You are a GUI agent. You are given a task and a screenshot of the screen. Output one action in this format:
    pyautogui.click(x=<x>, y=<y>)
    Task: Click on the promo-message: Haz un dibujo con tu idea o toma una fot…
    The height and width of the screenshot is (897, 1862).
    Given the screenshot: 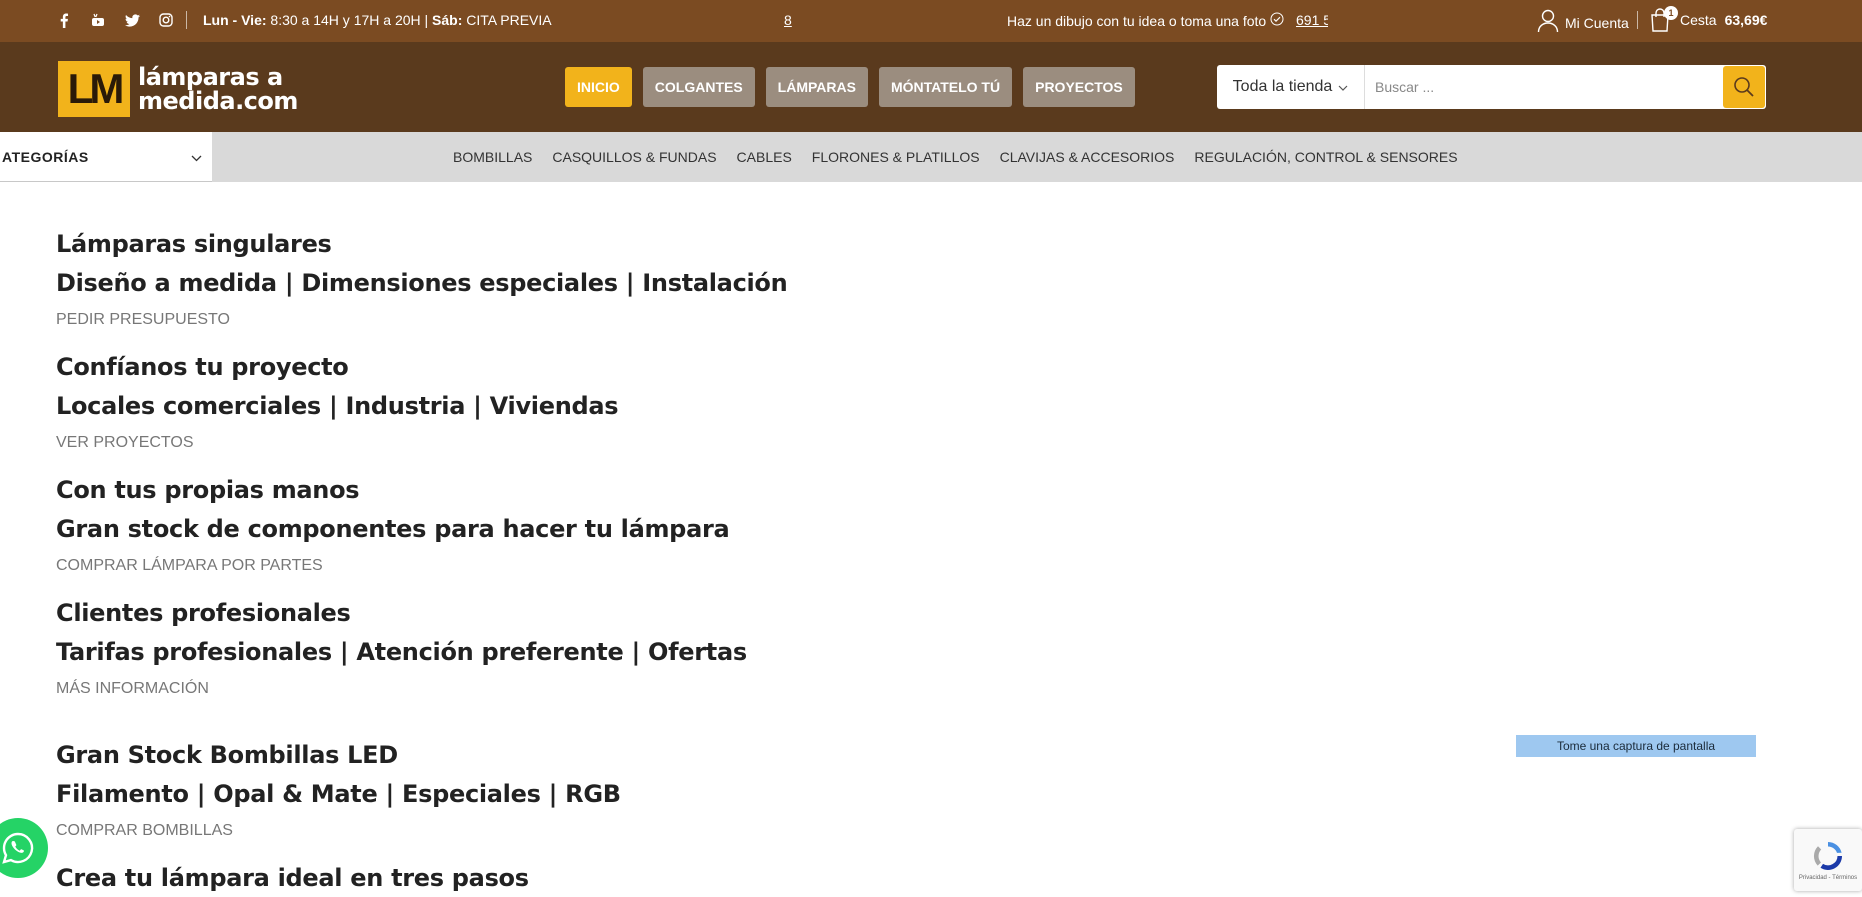 What is the action you would take?
    pyautogui.click(x=1145, y=20)
    